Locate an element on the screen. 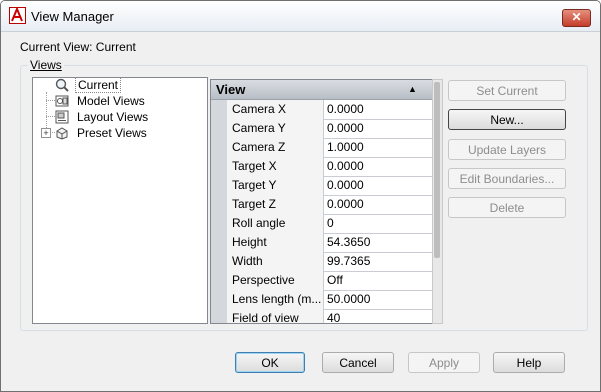 The image size is (601, 392). property-name: Target Z is located at coordinates (275, 204).